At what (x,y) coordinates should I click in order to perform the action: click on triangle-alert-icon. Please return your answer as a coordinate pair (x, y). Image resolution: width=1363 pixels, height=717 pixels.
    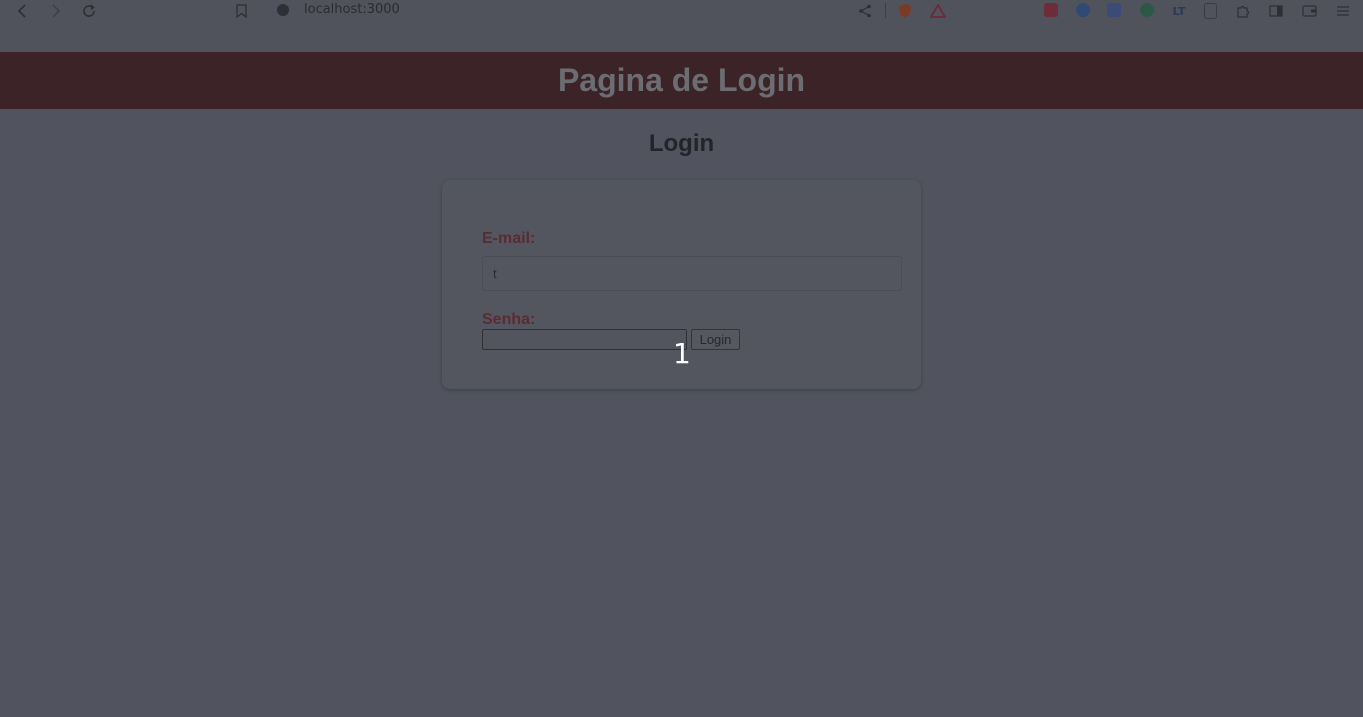
    Looking at the image, I should click on (938, 11).